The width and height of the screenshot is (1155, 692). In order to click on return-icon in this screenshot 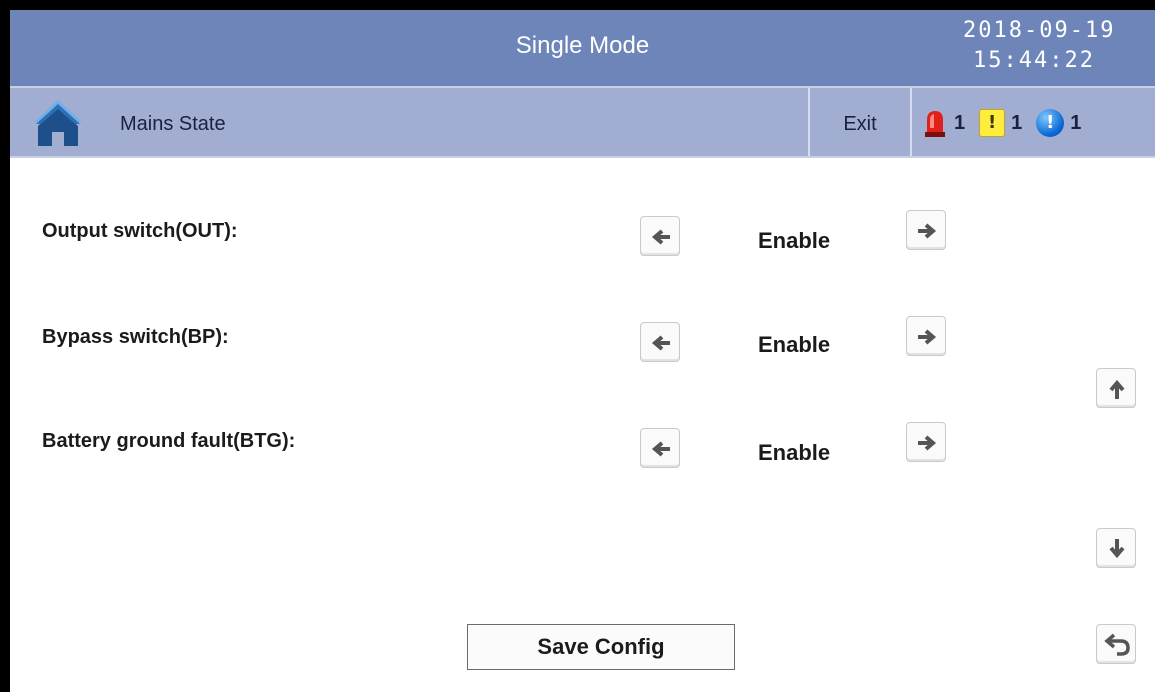, I will do `click(1117, 644)`.